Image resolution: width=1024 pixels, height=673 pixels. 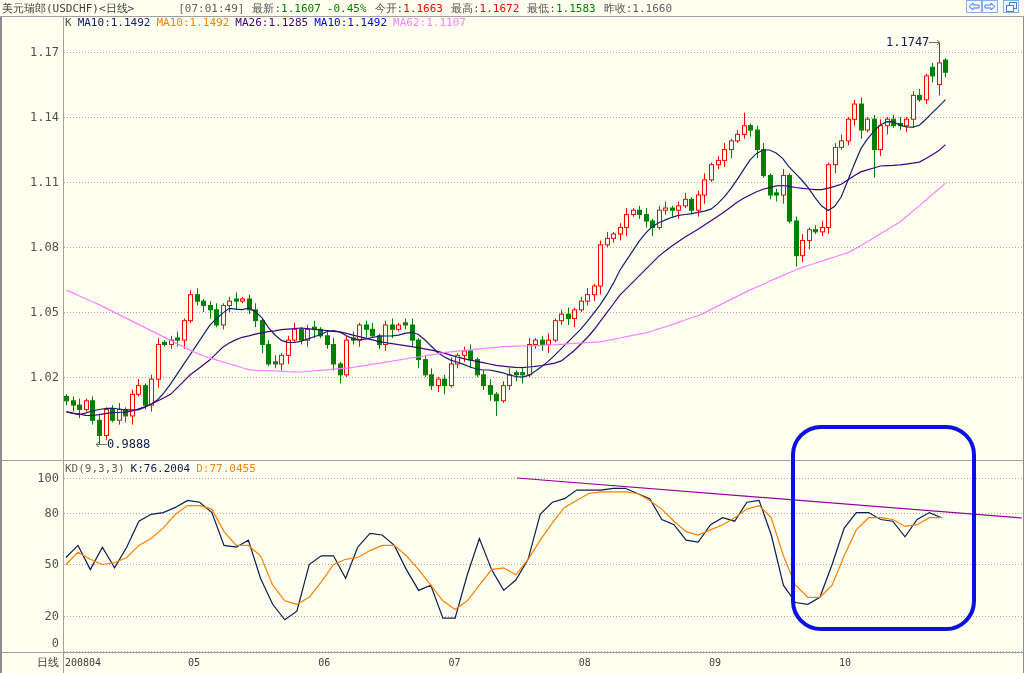 What do you see at coordinates (346, 8) in the screenshot?
I see `quote-change: -0.45%` at bounding box center [346, 8].